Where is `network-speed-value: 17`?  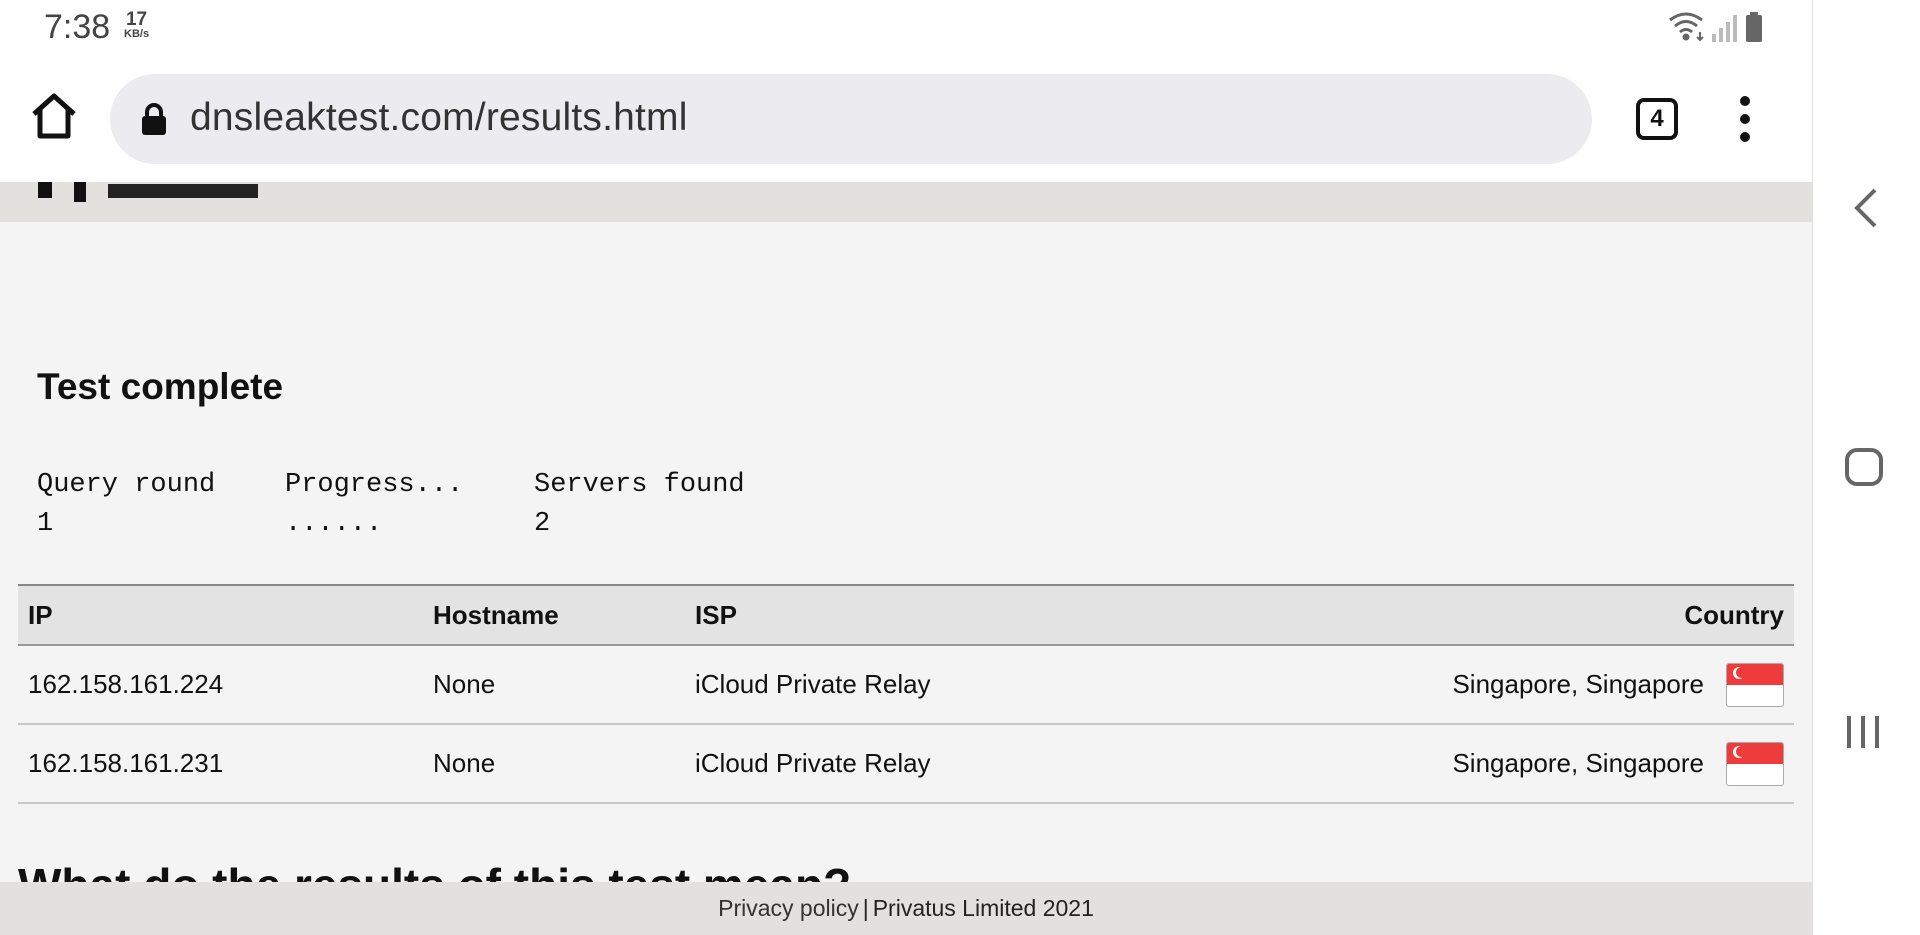
network-speed-value: 17 is located at coordinates (136, 19).